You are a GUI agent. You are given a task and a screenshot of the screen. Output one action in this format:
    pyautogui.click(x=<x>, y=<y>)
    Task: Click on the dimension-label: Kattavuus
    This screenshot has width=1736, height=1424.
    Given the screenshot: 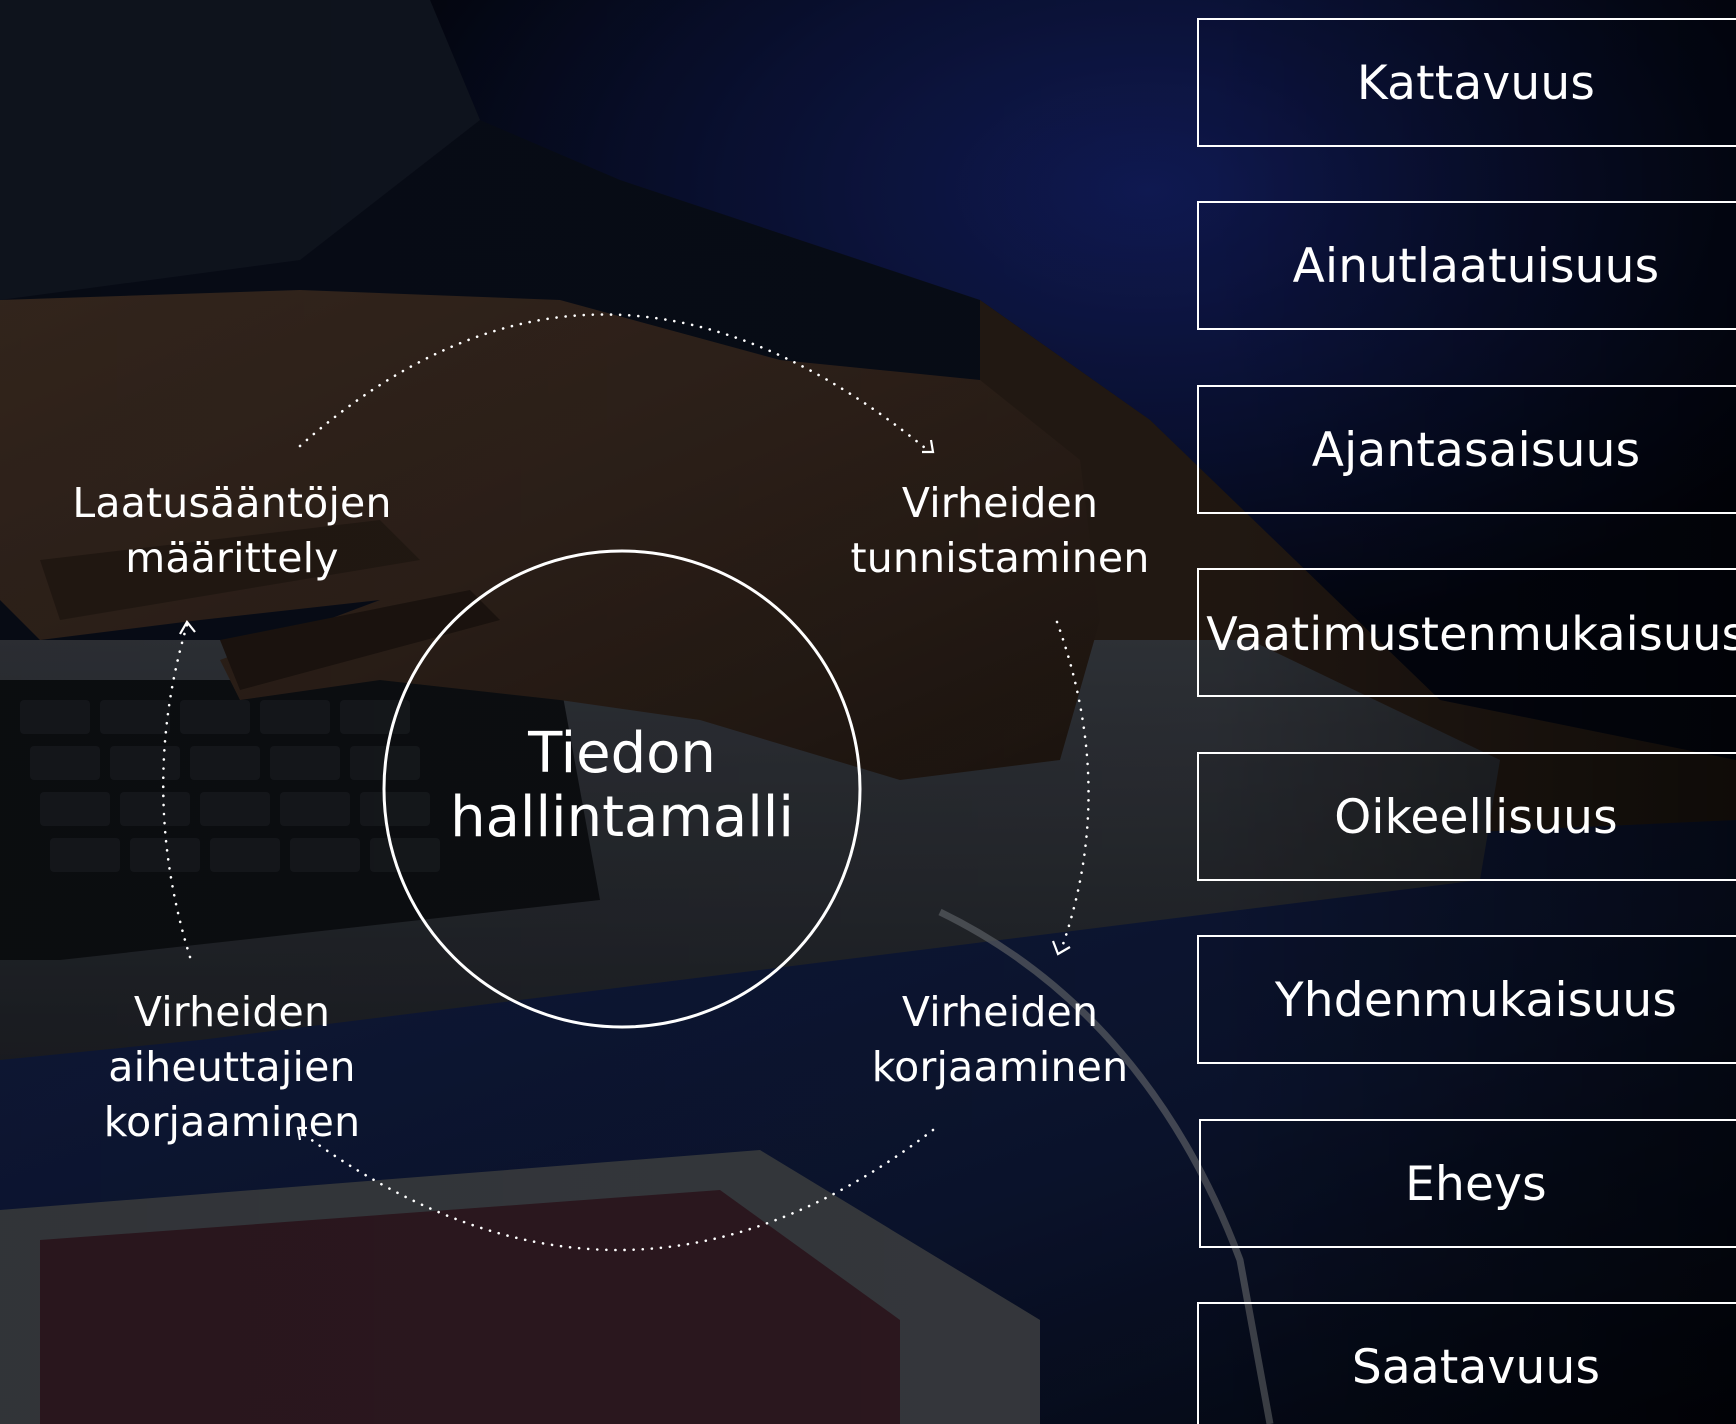 What is the action you would take?
    pyautogui.click(x=1476, y=83)
    